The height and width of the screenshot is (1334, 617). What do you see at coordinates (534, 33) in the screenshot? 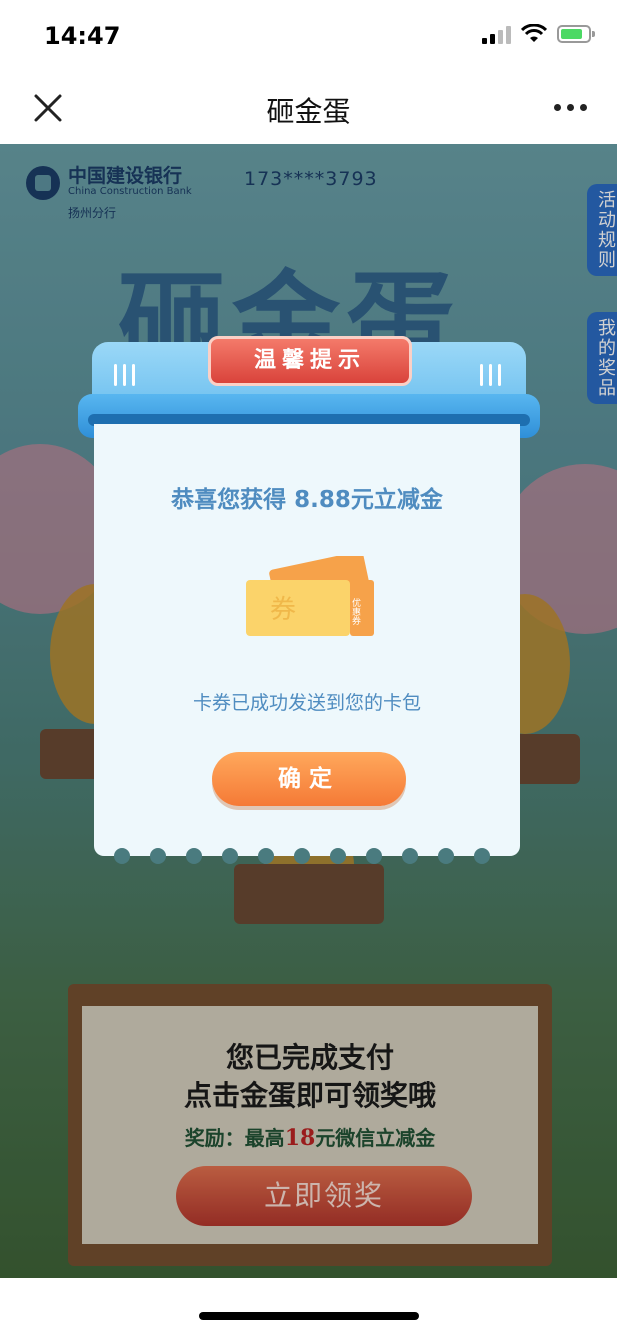
I see `wifi-icon` at bounding box center [534, 33].